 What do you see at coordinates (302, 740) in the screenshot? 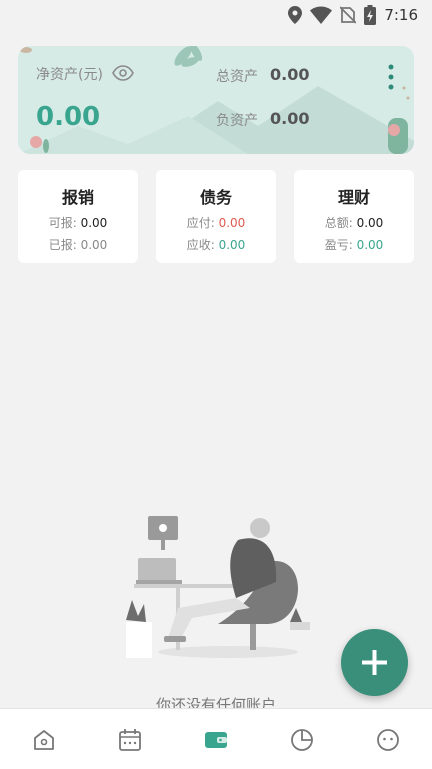
I see `pie-chart-icon` at bounding box center [302, 740].